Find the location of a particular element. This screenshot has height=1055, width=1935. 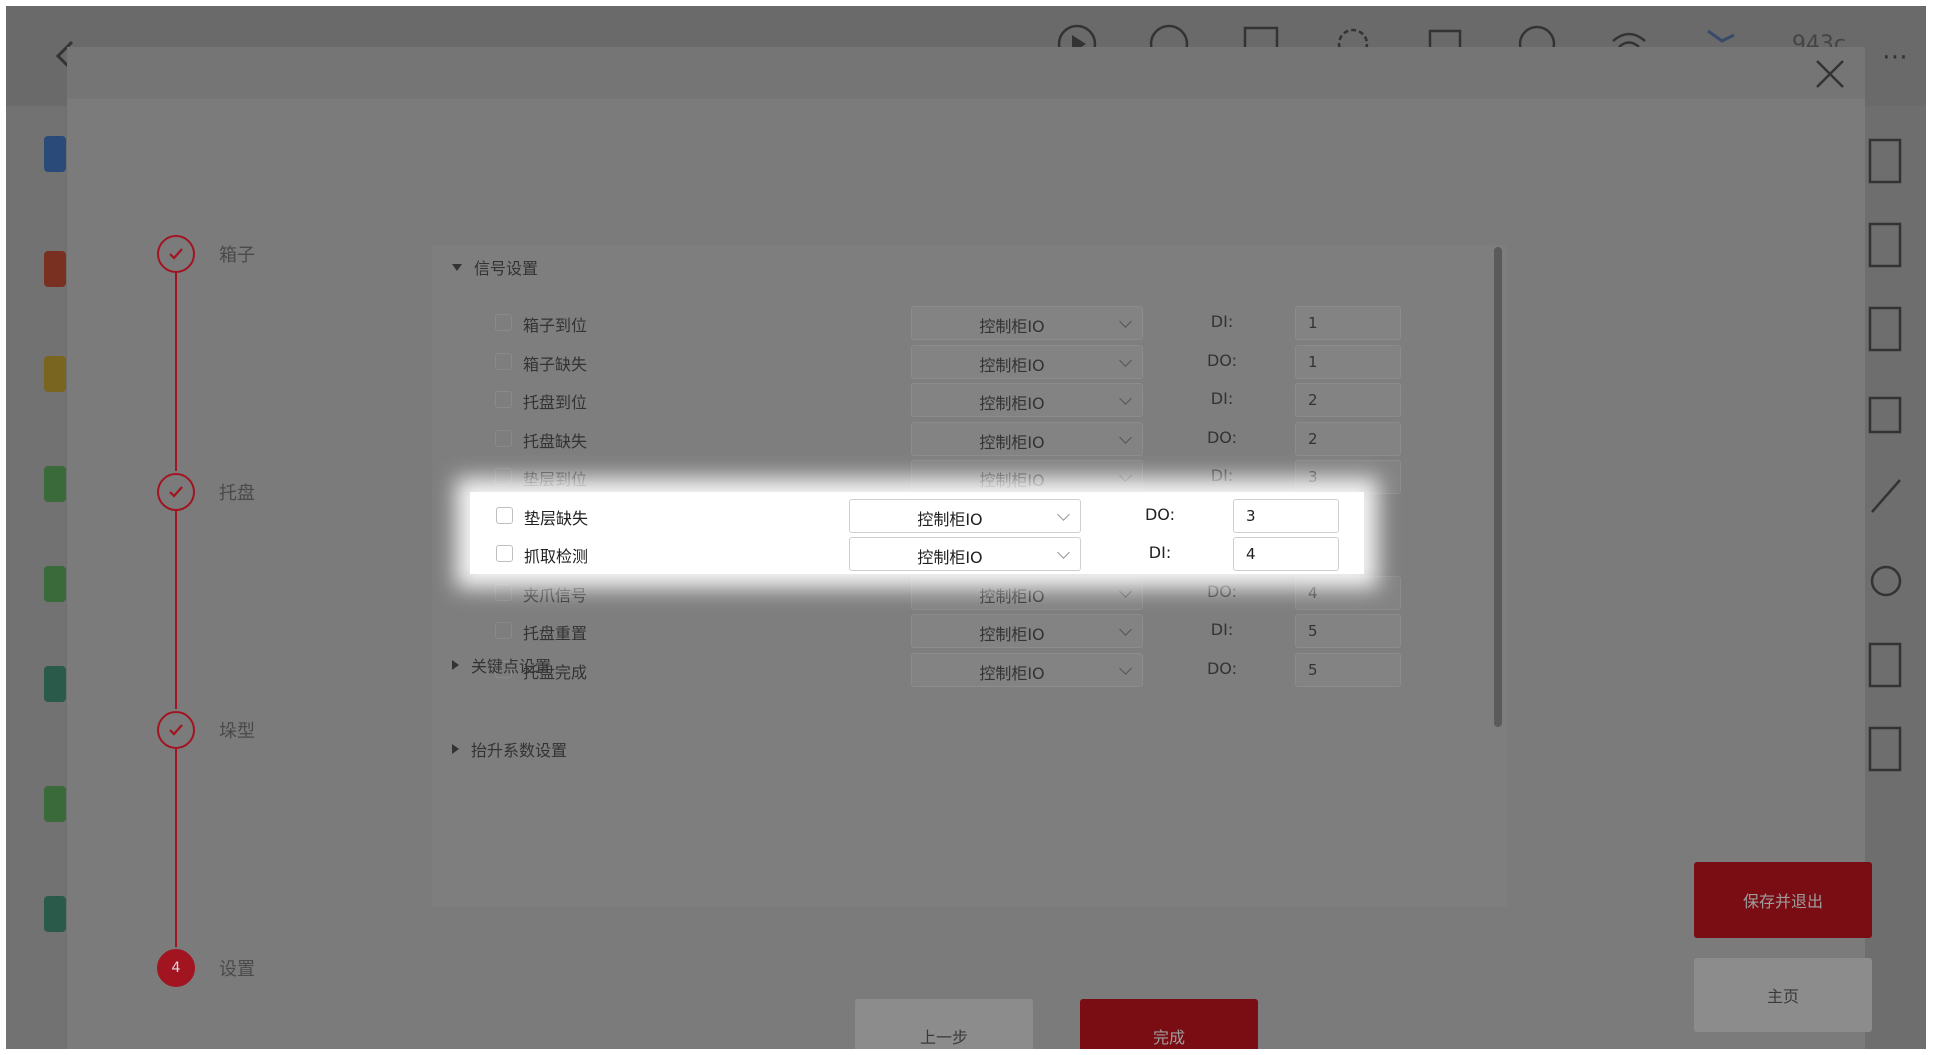

signal-row: 托盘到位 控制柜IO DI: 2 is located at coordinates (962, 399).